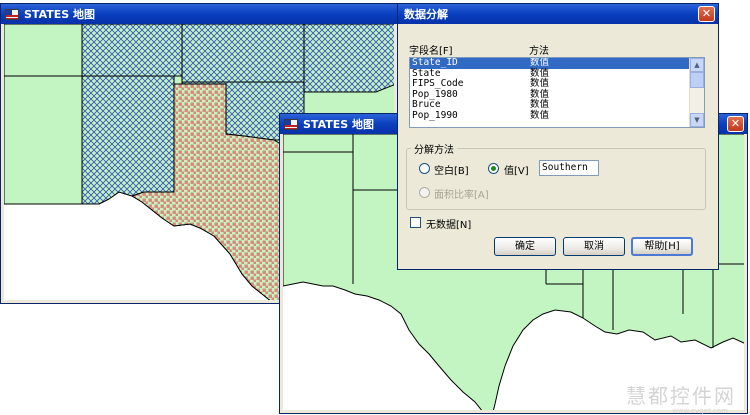 The image size is (750, 415). What do you see at coordinates (449, 225) in the screenshot?
I see `nodata-label: 无数据[N]` at bounding box center [449, 225].